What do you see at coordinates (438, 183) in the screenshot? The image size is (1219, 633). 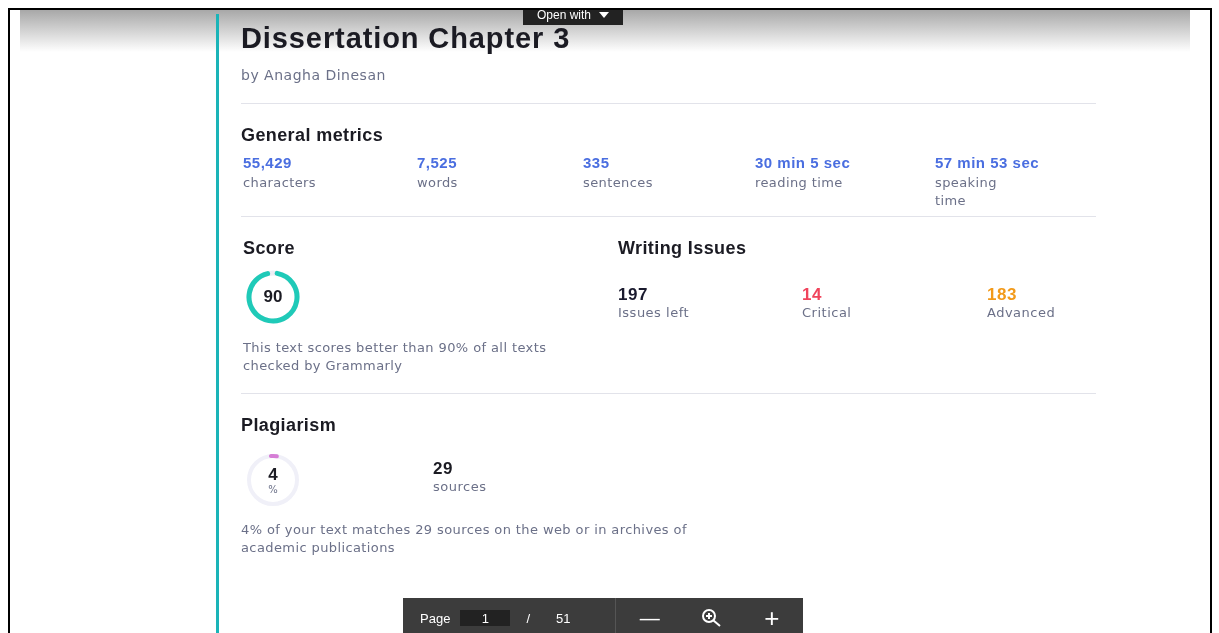 I see `metric-label: words` at bounding box center [438, 183].